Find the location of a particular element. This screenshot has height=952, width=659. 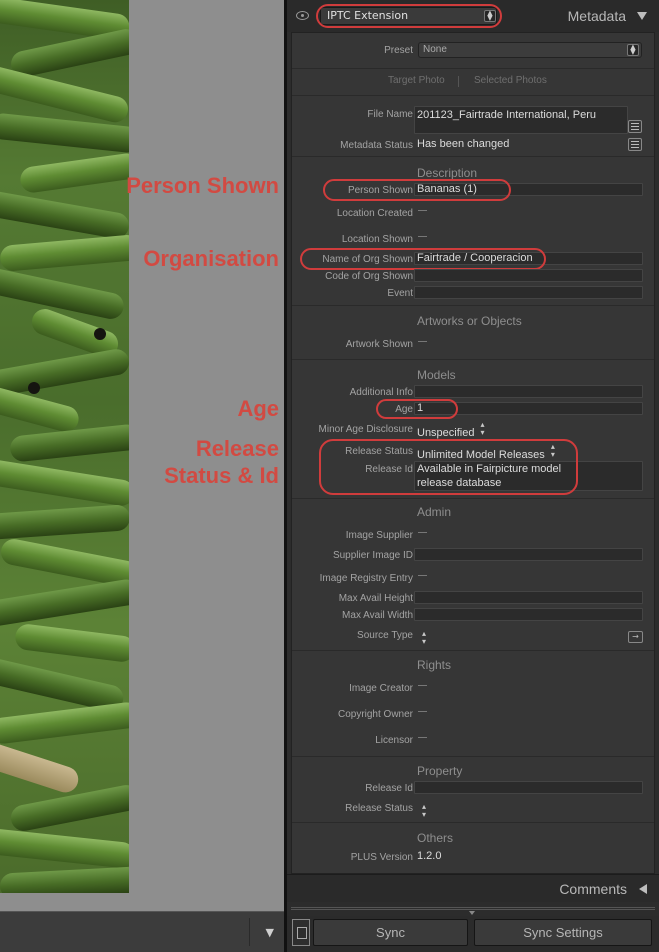

registry-entry-dash is located at coordinates (422, 575).